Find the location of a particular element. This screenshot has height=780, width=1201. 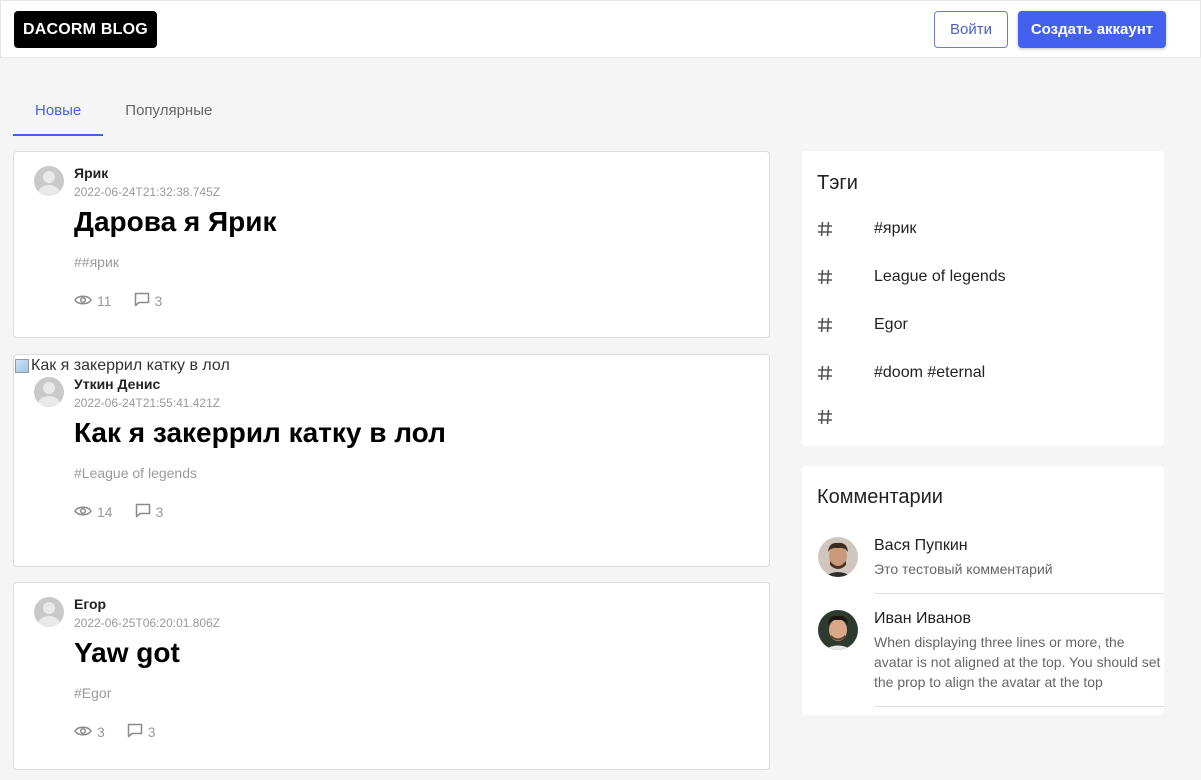

tab-popular: Популярные is located at coordinates (168, 112).